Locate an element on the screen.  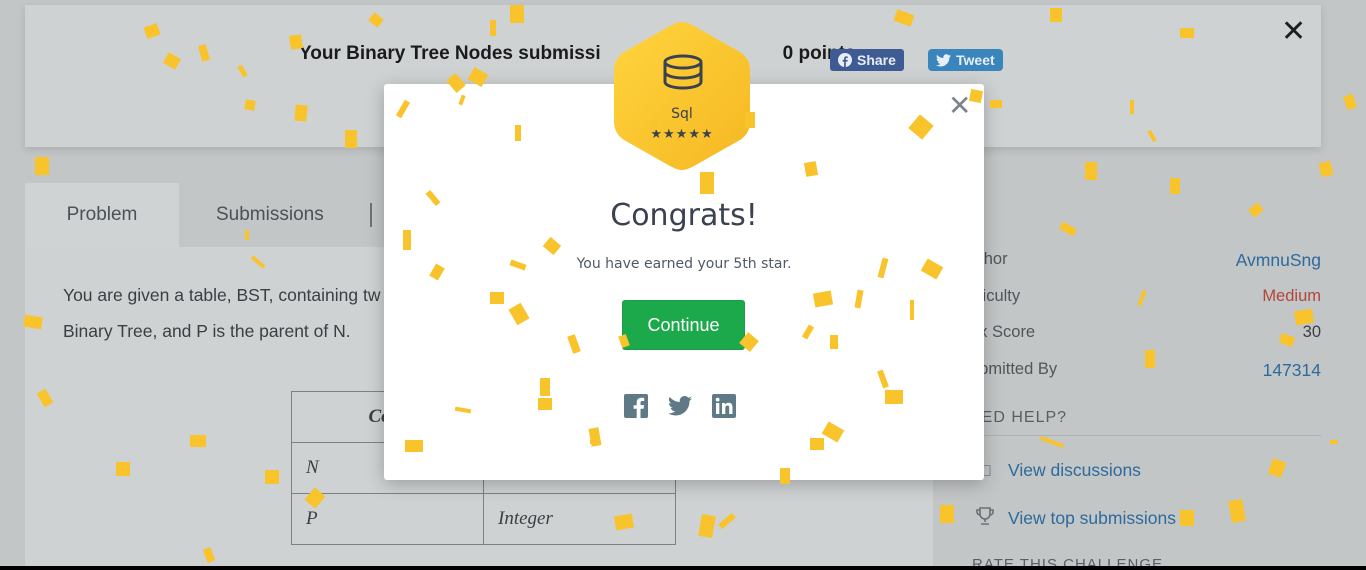
sidebar-row-author: uthor AvmnuSng is located at coordinates (1145, 262).